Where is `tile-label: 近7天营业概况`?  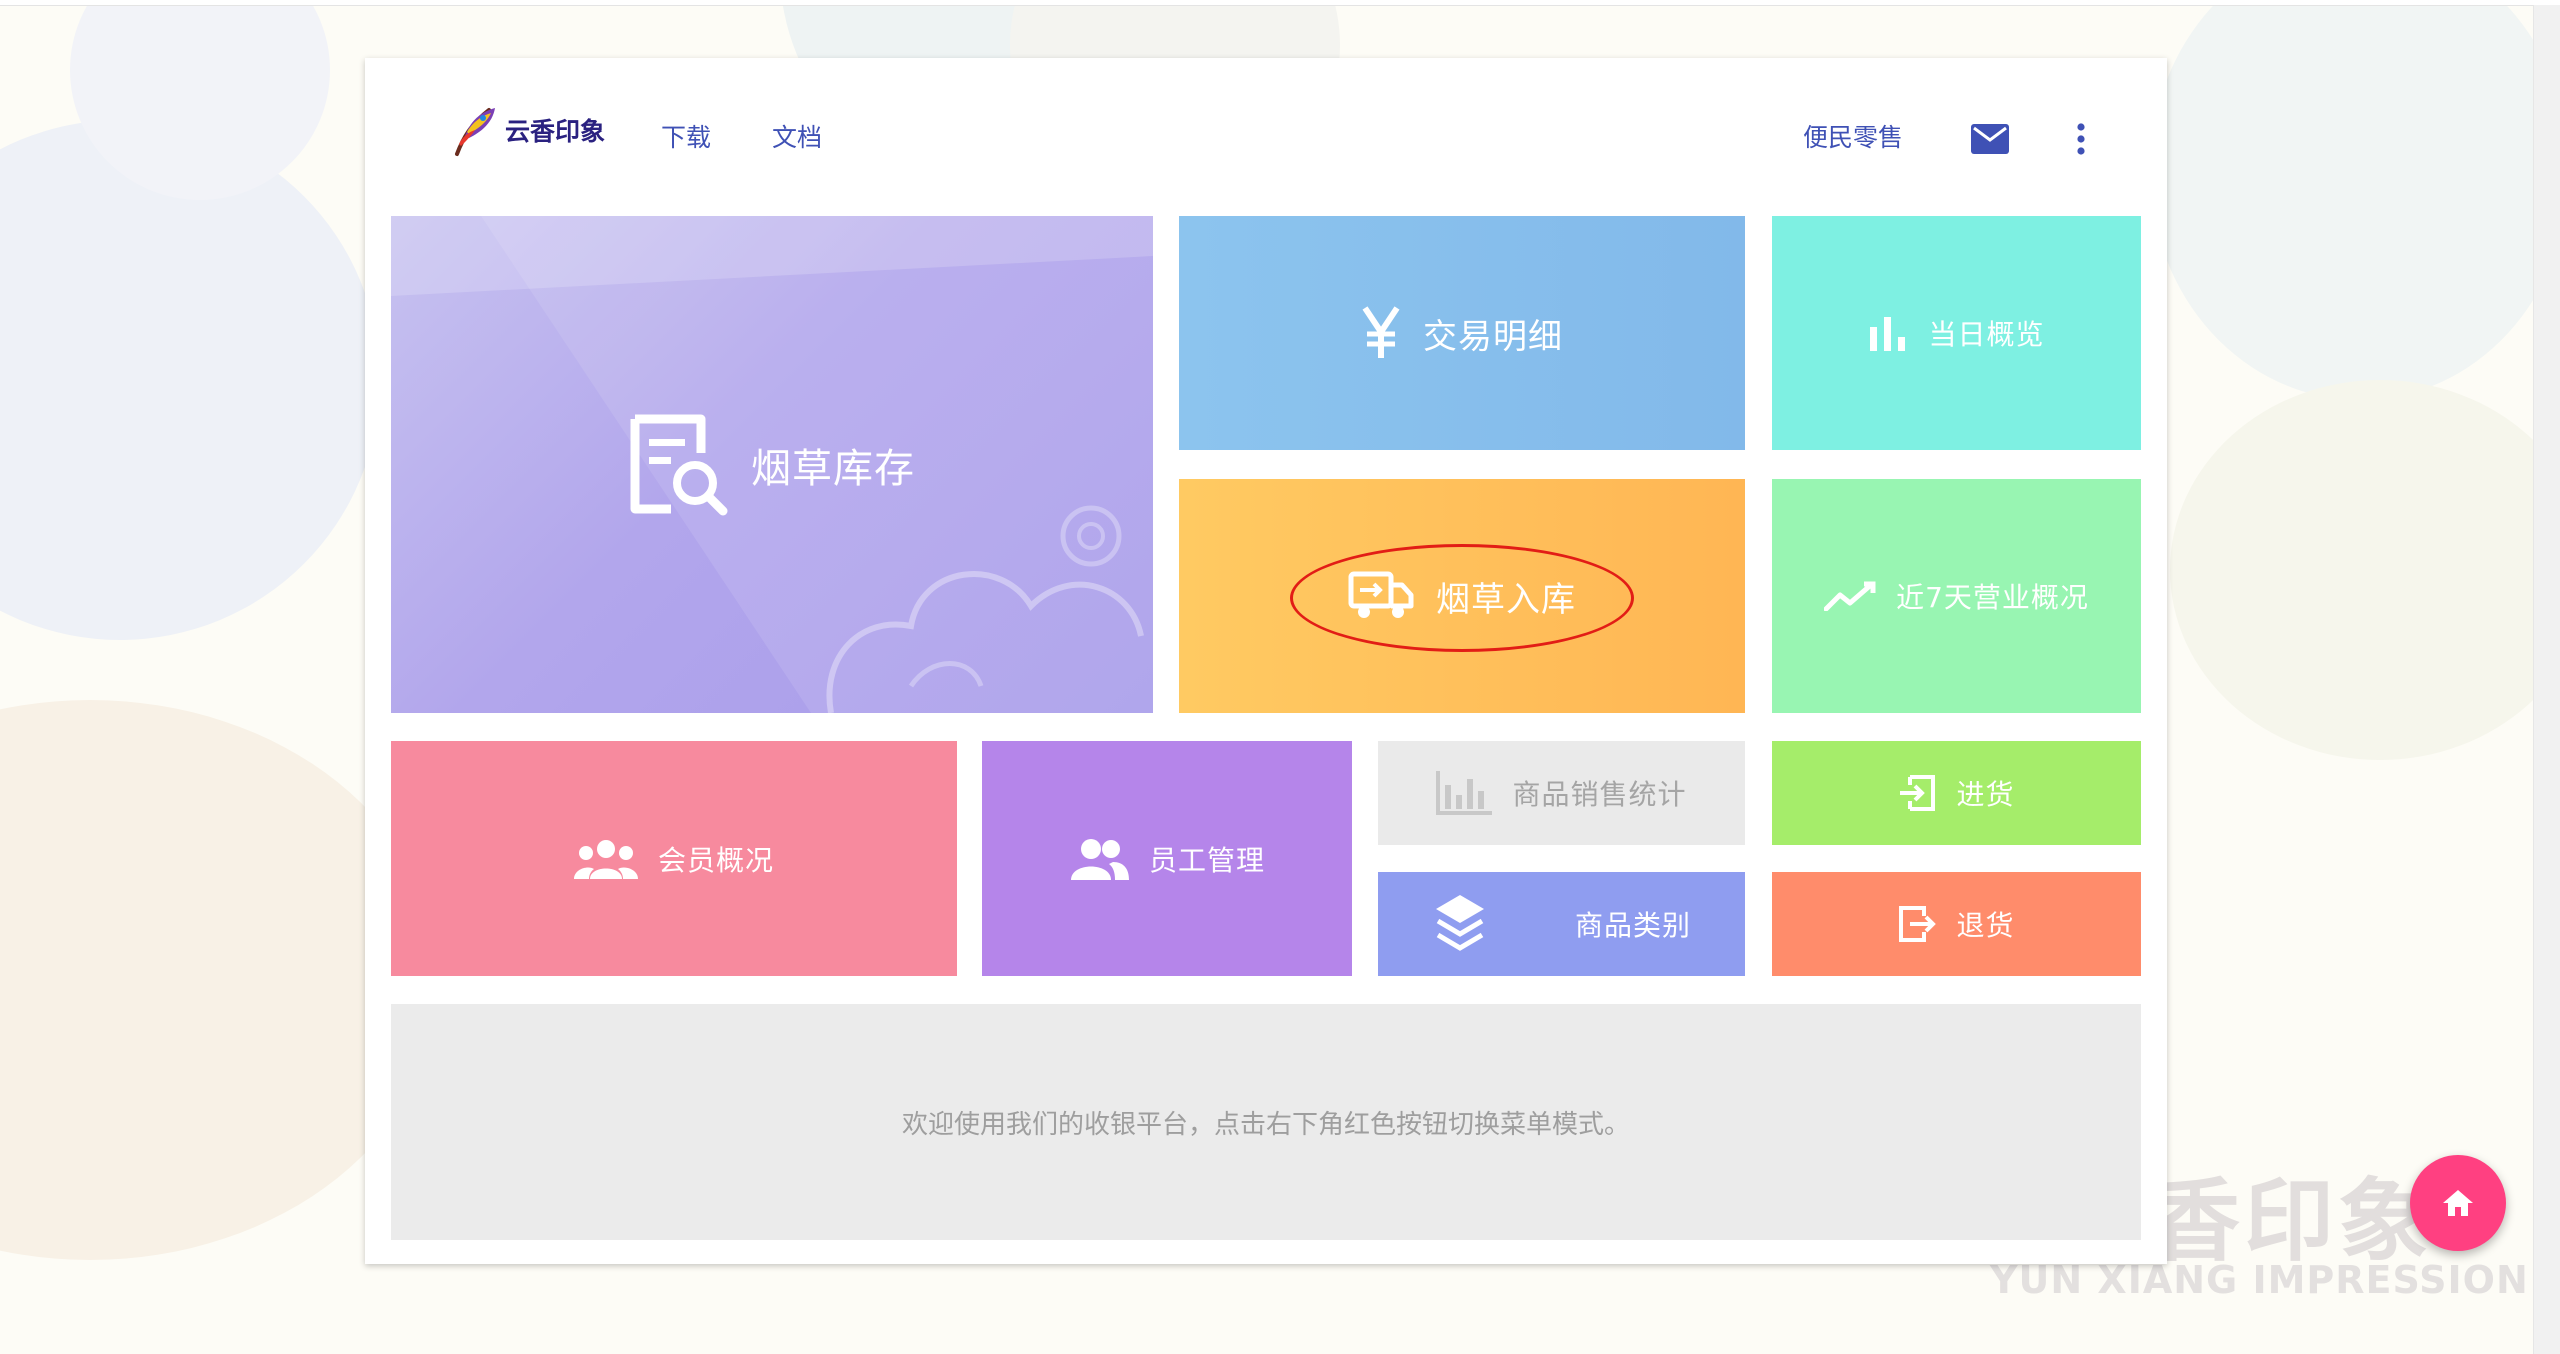
tile-label: 近7天营业概况 is located at coordinates (1992, 597).